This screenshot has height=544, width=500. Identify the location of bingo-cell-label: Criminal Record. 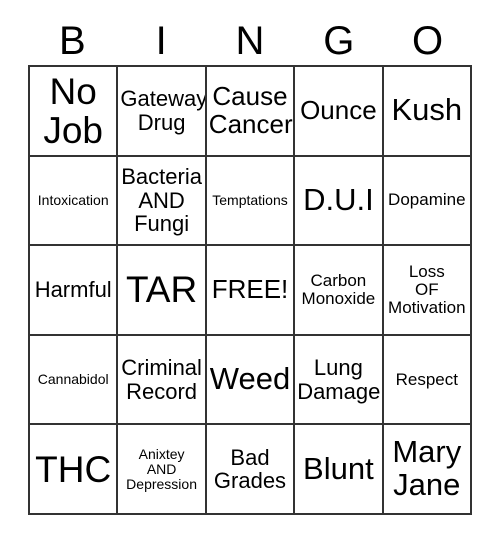
(161, 379).